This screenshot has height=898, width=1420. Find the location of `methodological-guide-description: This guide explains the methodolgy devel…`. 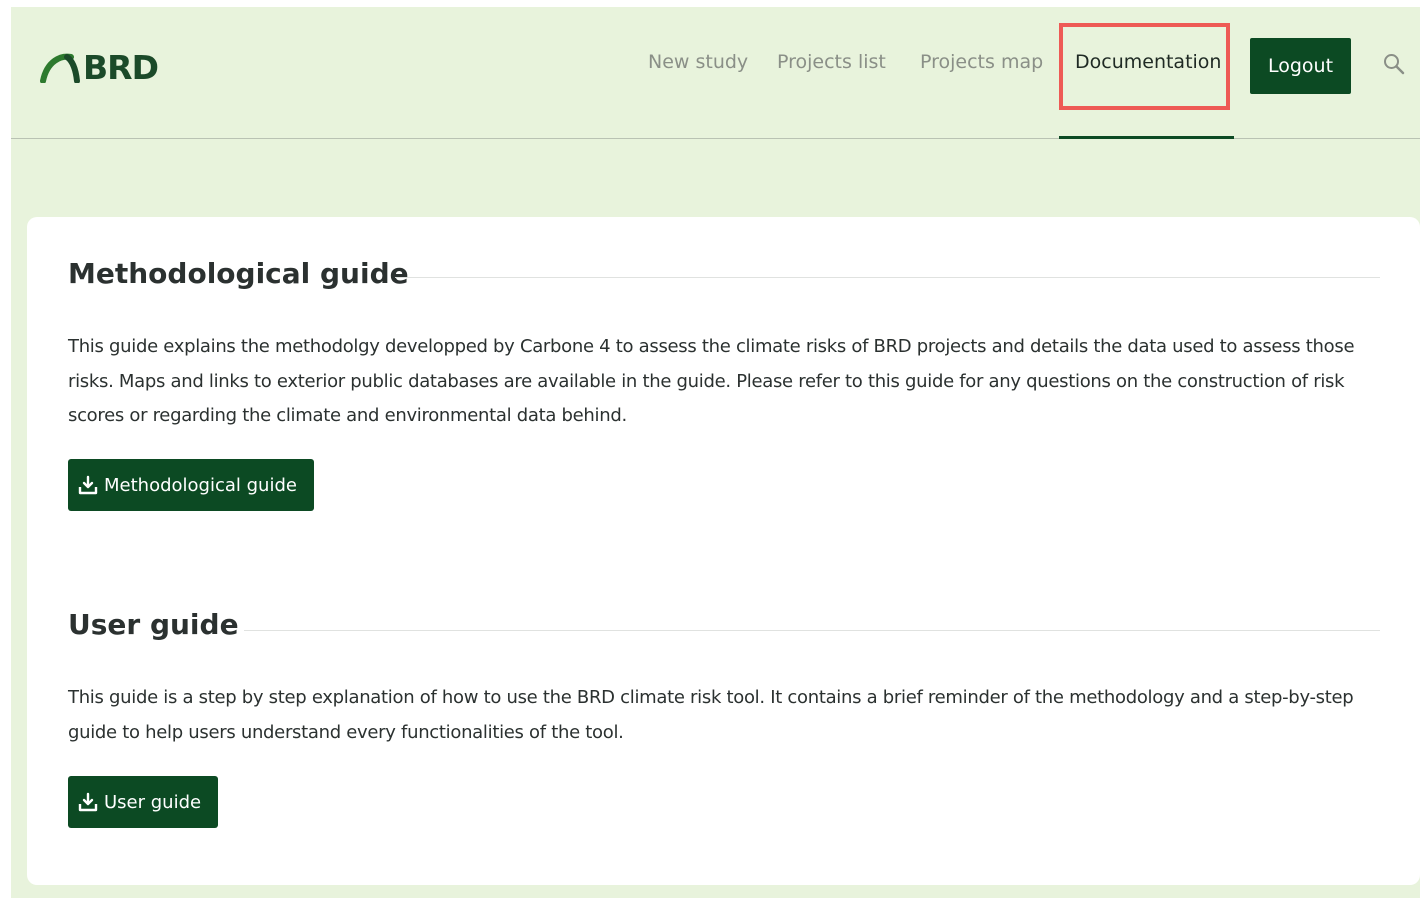

methodological-guide-description: This guide explains the methodolgy devel… is located at coordinates (711, 381).